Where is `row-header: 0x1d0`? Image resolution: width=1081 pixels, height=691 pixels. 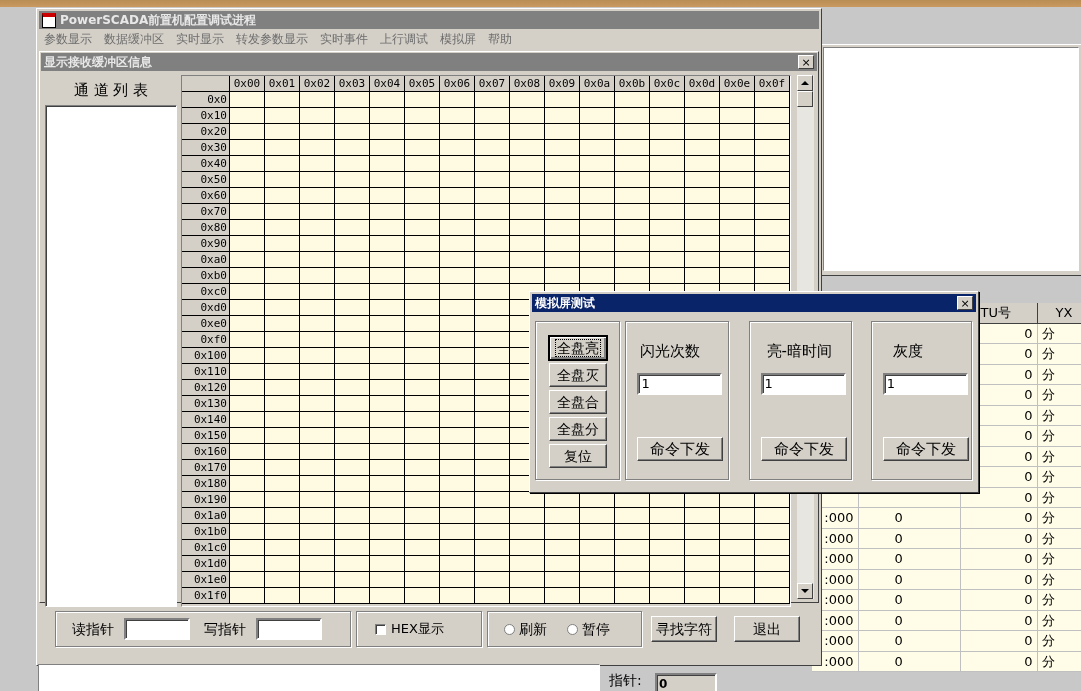 row-header: 0x1d0 is located at coordinates (206, 564).